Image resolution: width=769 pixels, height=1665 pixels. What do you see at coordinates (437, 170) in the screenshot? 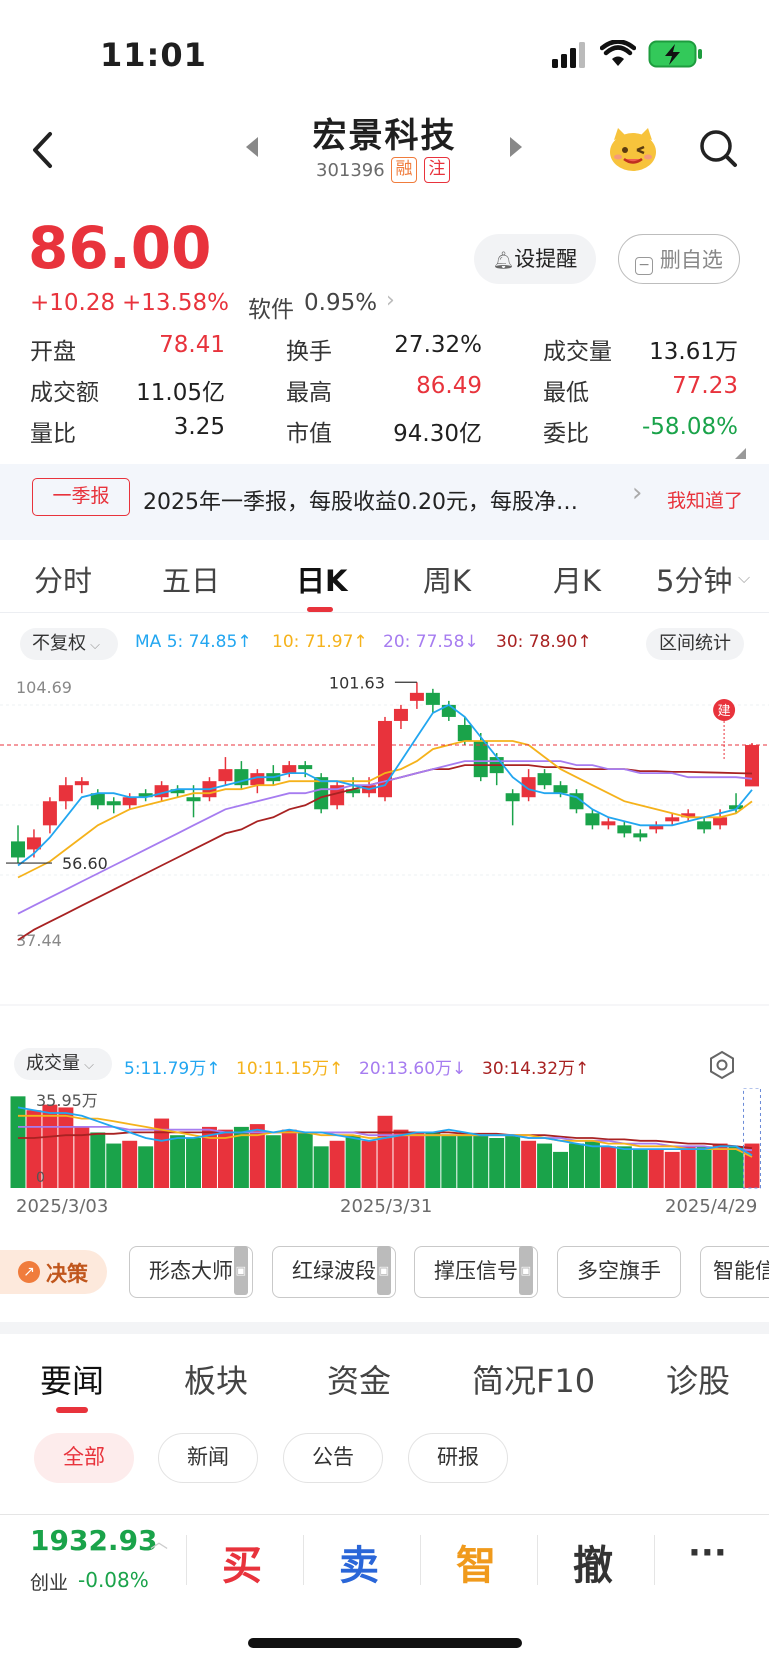
I see `watch-tag: 注` at bounding box center [437, 170].